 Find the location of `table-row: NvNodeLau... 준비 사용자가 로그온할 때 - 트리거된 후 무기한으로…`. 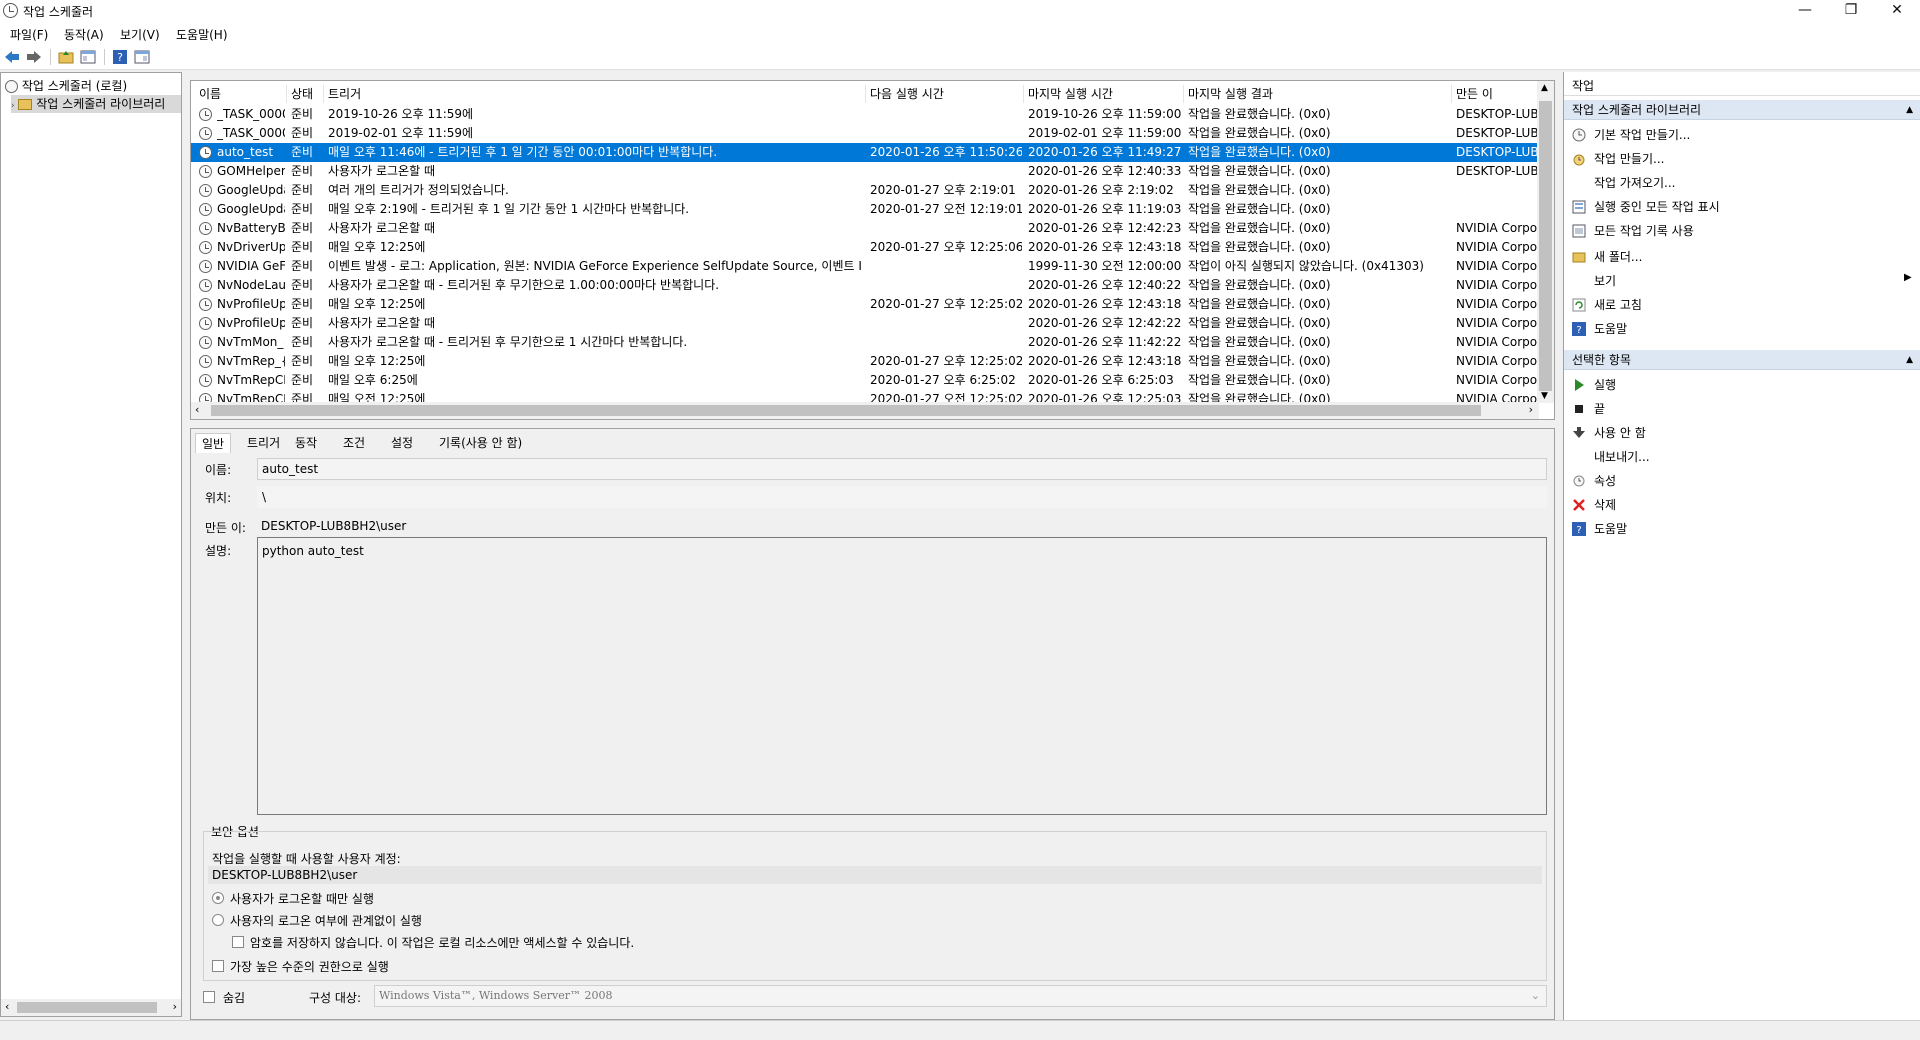

table-row: NvNodeLau... 준비 사용자가 로그온할 때 - 트리거된 후 무기한으로… is located at coordinates (866, 285).